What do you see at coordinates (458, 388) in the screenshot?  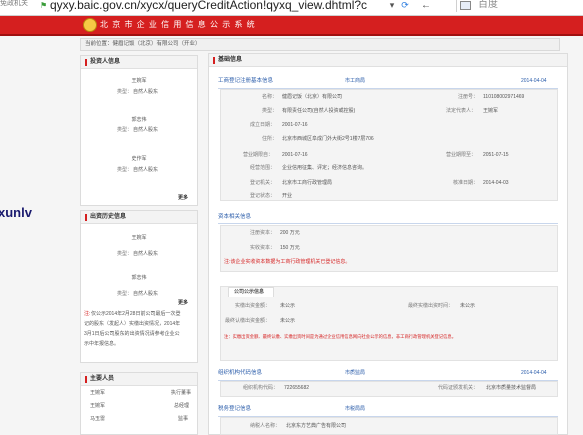 I see `org-issuer-label: 代码证颁发机关：` at bounding box center [458, 388].